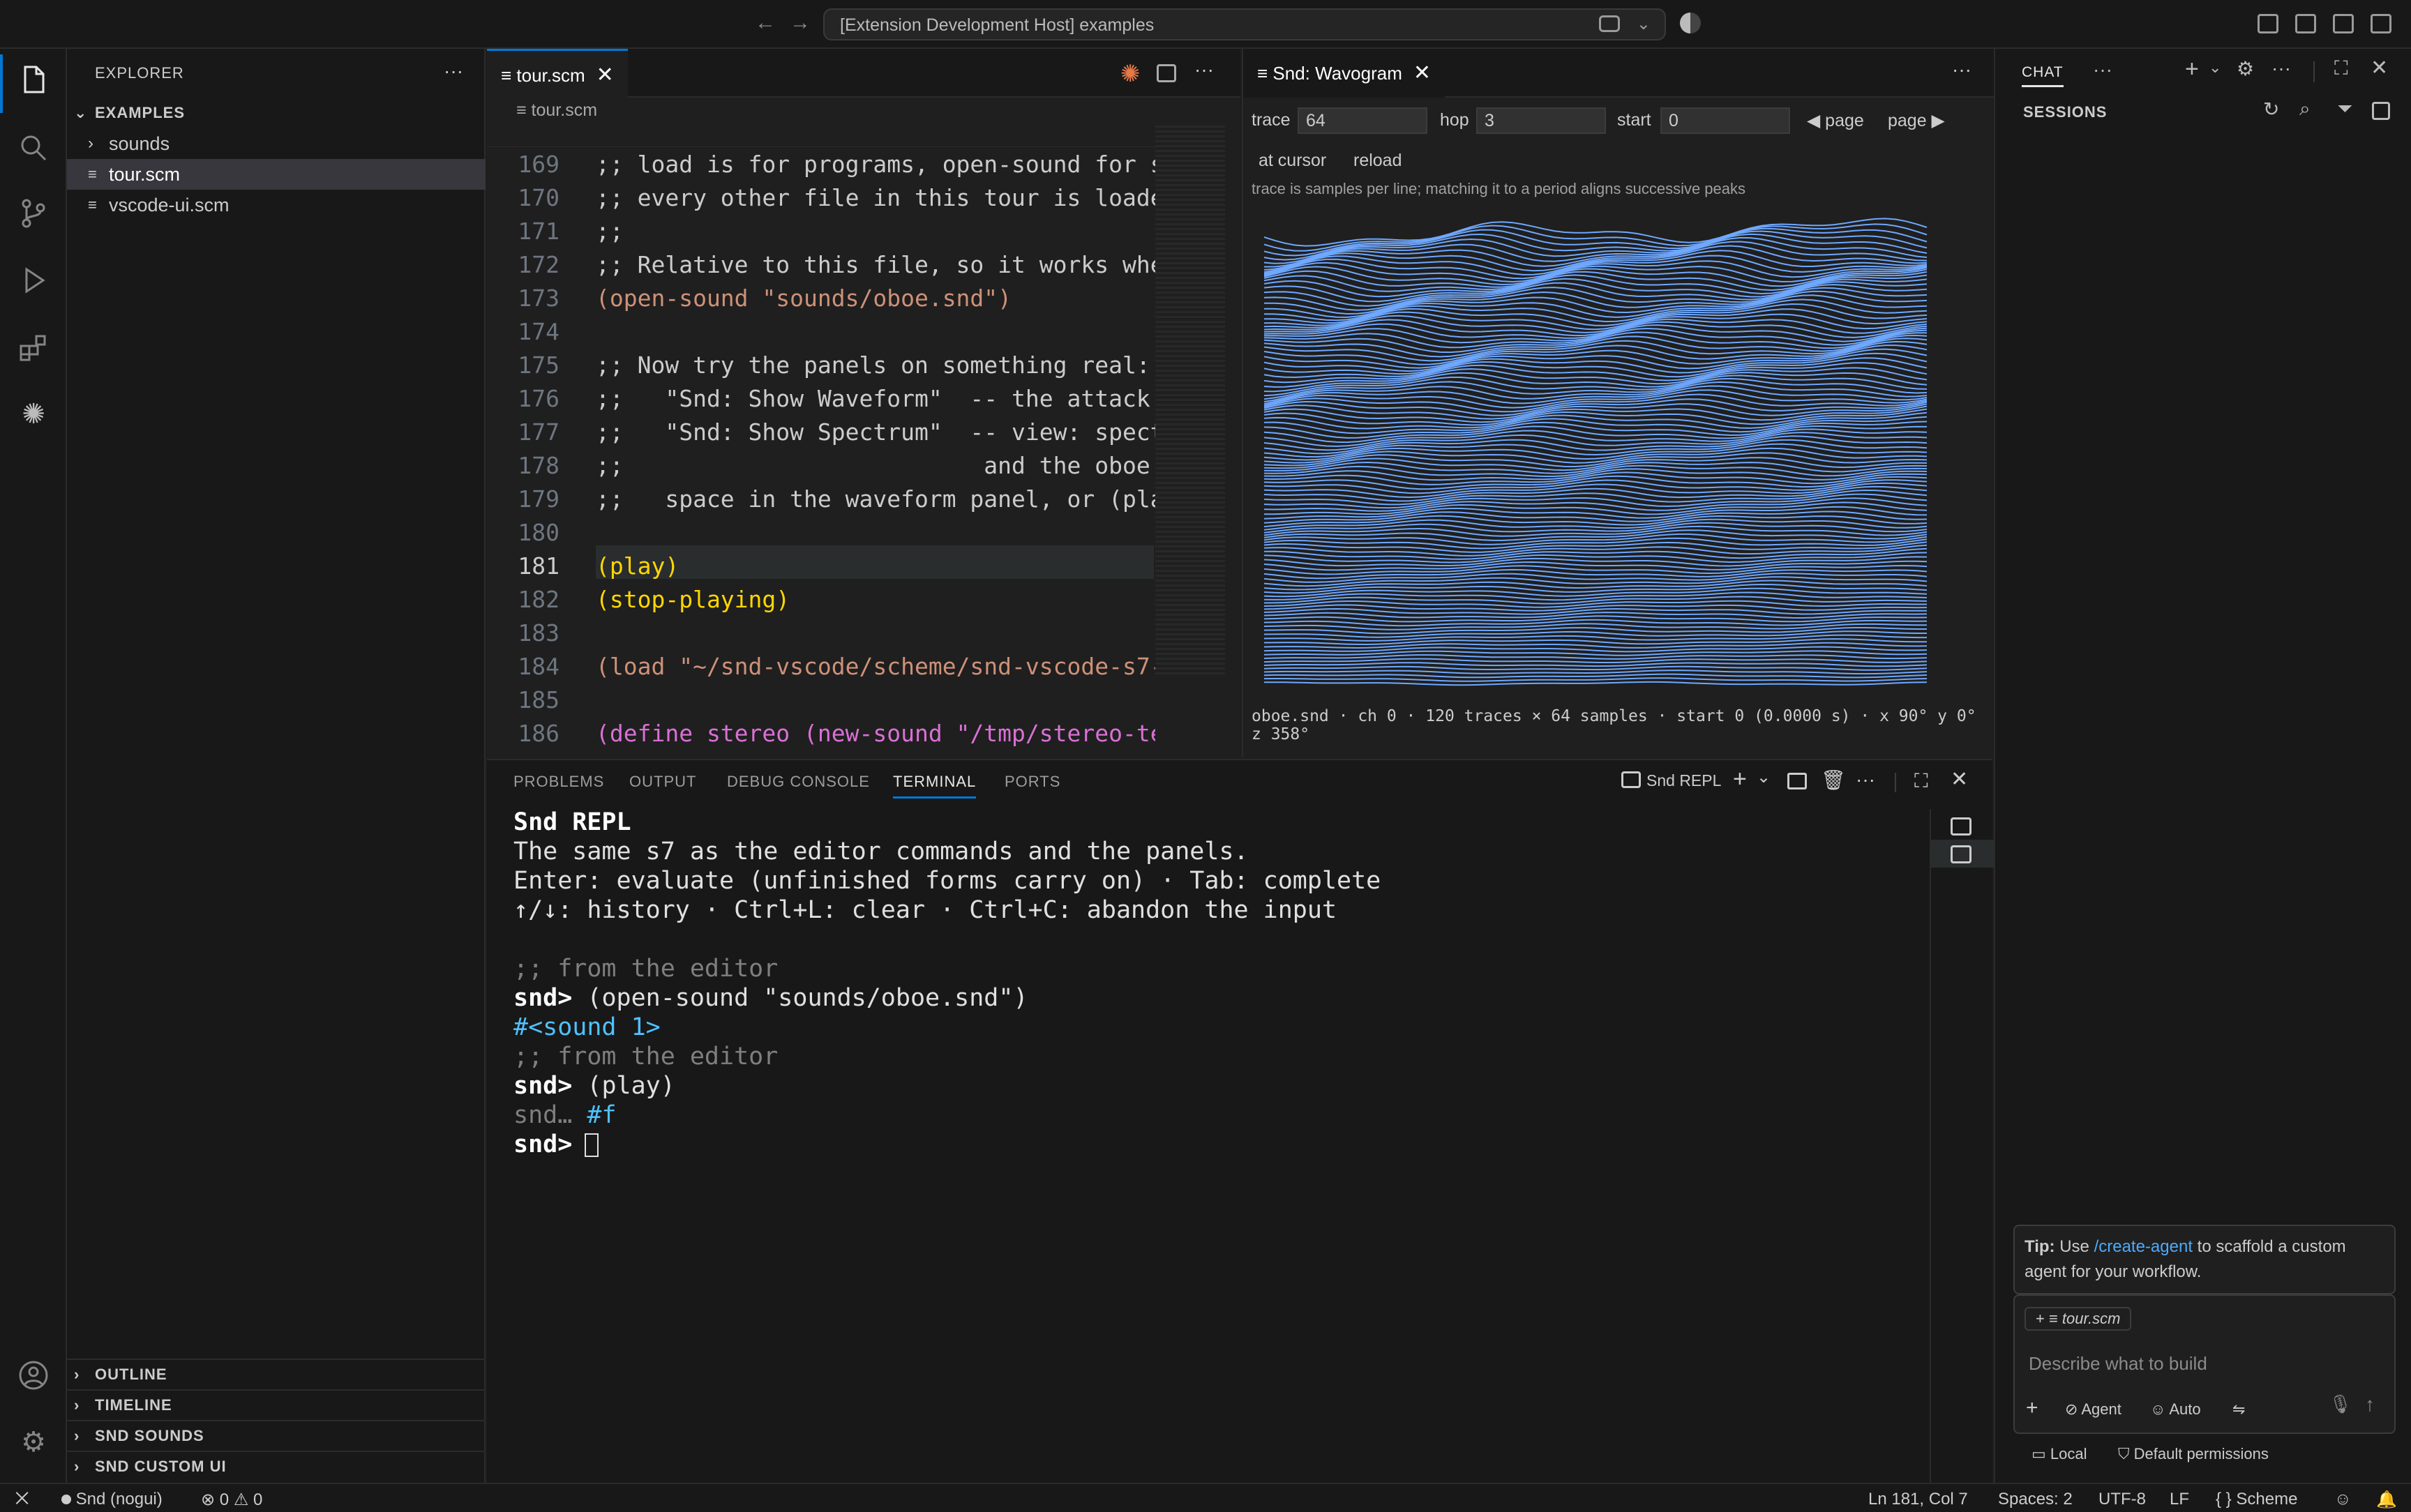  Describe the element at coordinates (22, 1500) in the screenshot. I see `remote-icon: ⨉` at that location.